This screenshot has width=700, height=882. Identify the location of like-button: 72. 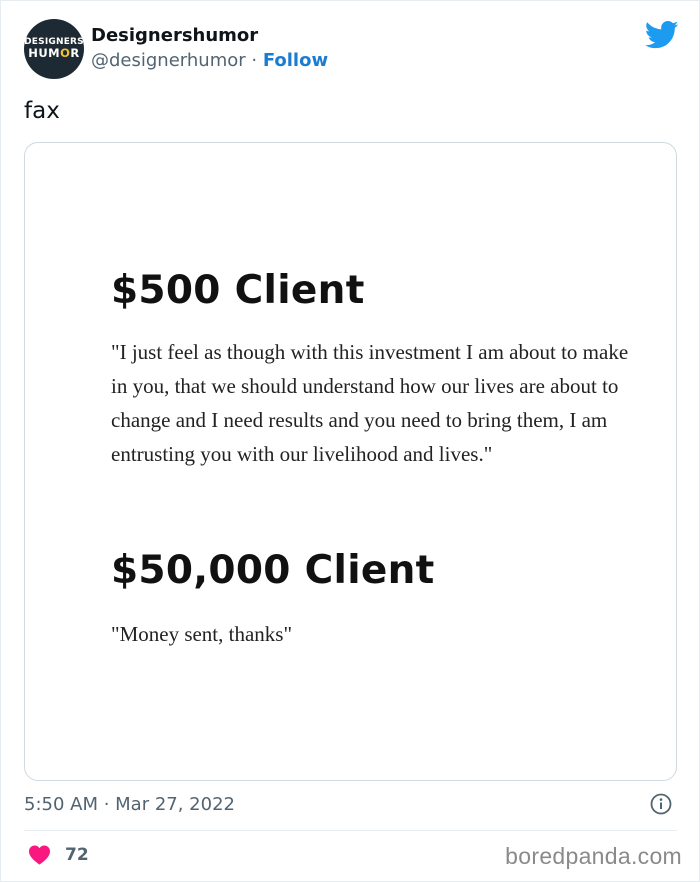
(58, 854).